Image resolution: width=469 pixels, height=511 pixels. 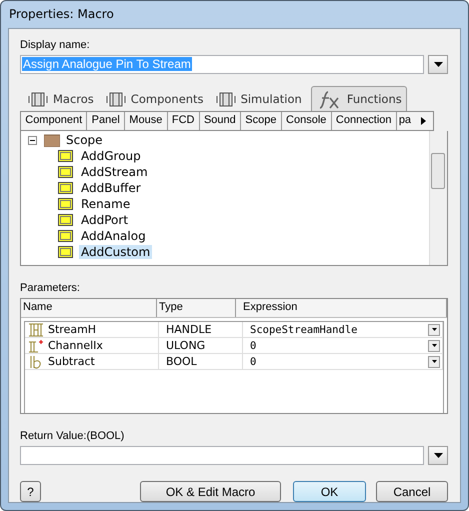 What do you see at coordinates (111, 188) in the screenshot?
I see `tree-item: AddBuffer` at bounding box center [111, 188].